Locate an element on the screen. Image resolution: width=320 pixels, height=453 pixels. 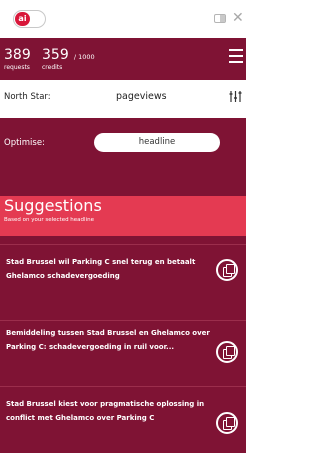
requests-value: 389 is located at coordinates (17, 55).